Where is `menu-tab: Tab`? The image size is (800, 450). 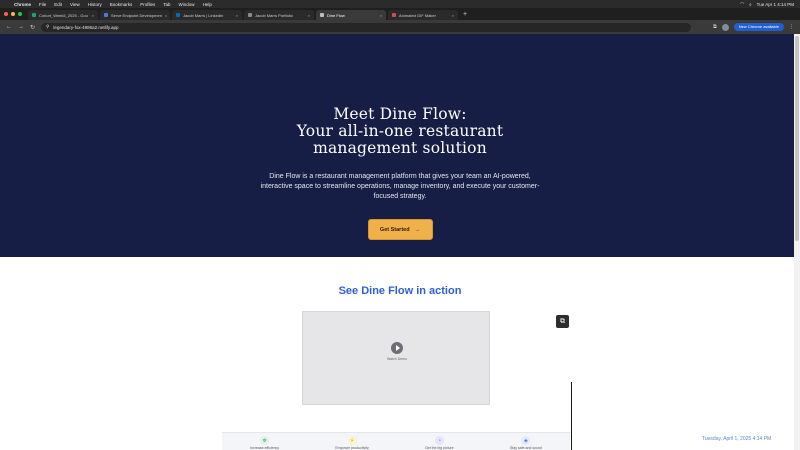 menu-tab: Tab is located at coordinates (166, 4).